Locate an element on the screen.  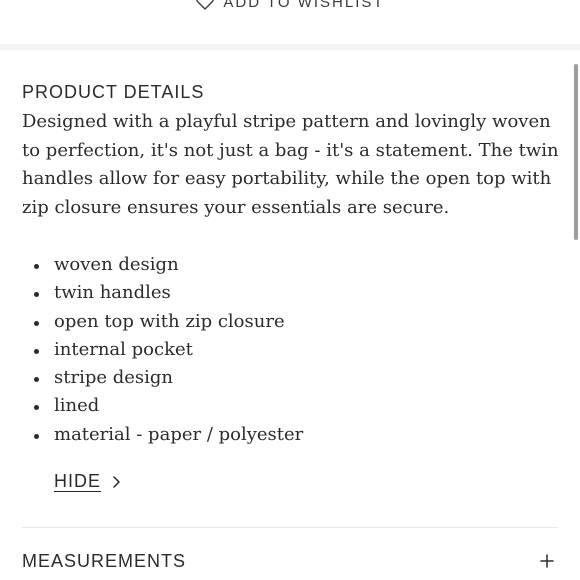
hide-details-link: HIDE is located at coordinates (87, 481).